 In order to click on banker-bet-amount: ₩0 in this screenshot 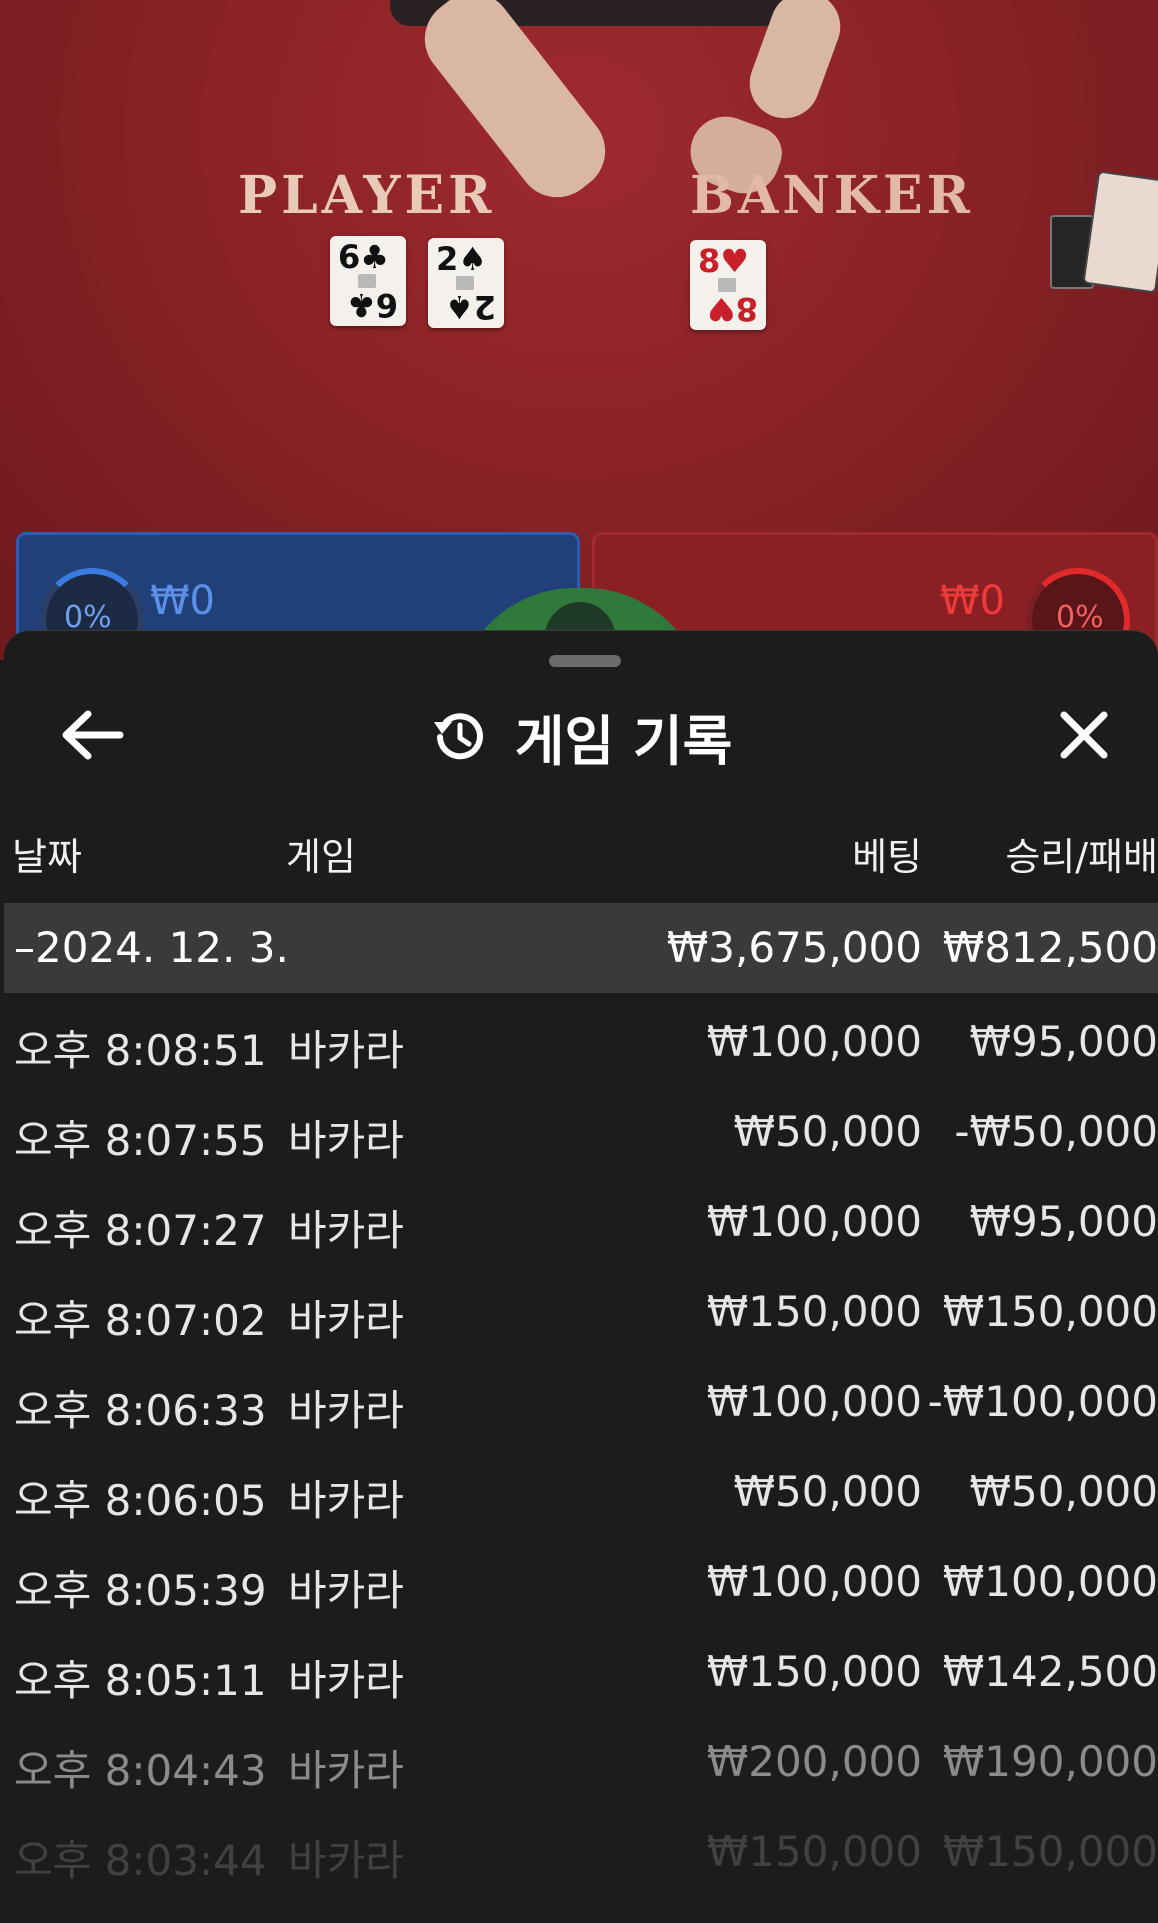, I will do `click(972, 601)`.